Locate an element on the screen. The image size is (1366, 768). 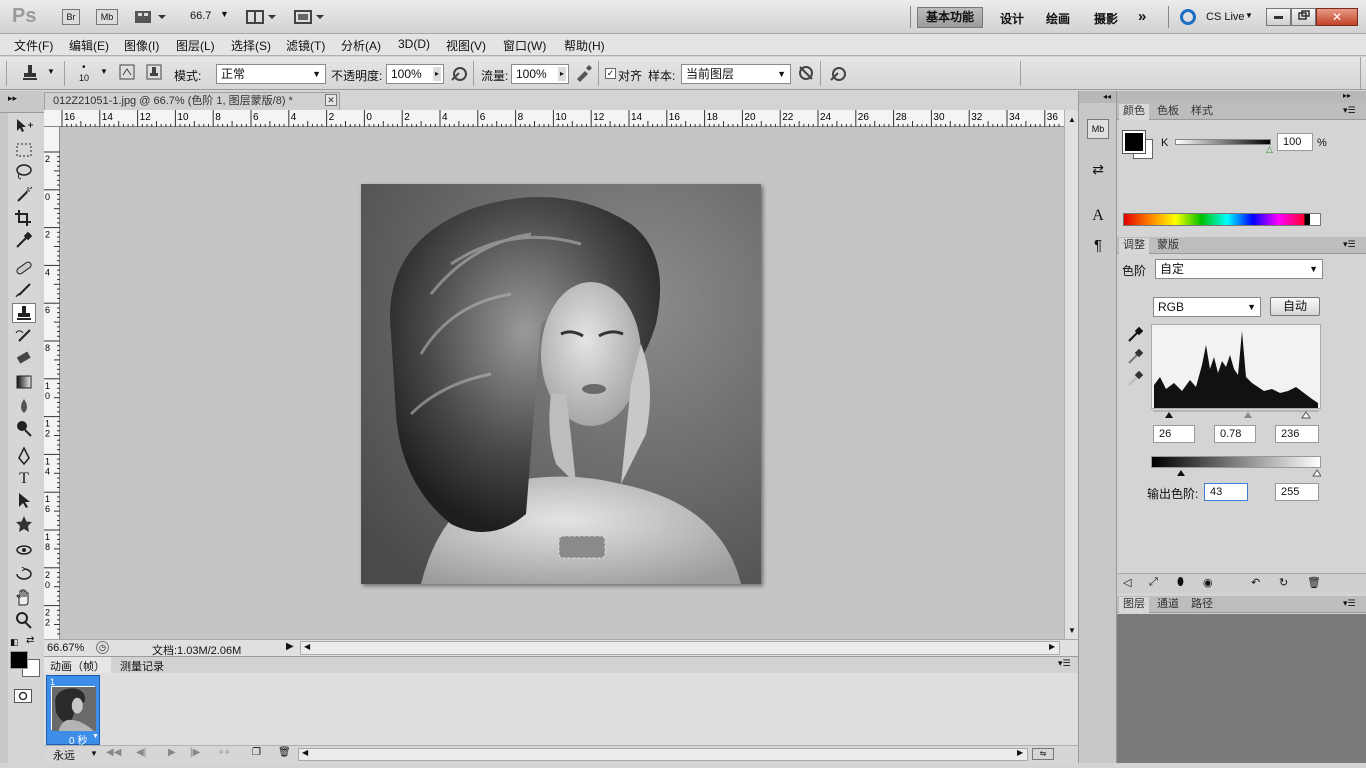
clone-source-toggle is located at coordinates (154, 73).